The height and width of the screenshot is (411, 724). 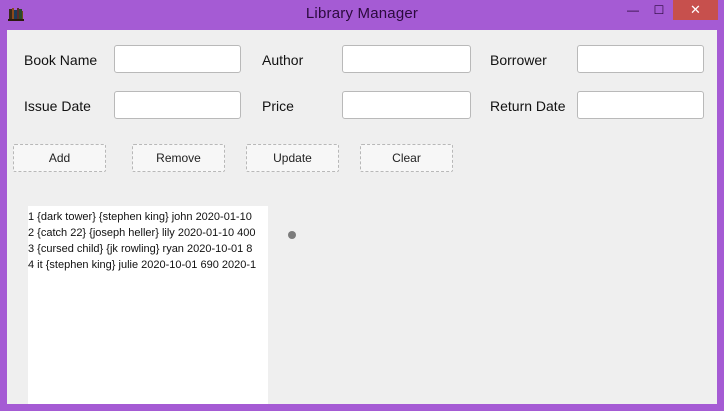 I want to click on minimize-icon: —, so click(x=633, y=10).